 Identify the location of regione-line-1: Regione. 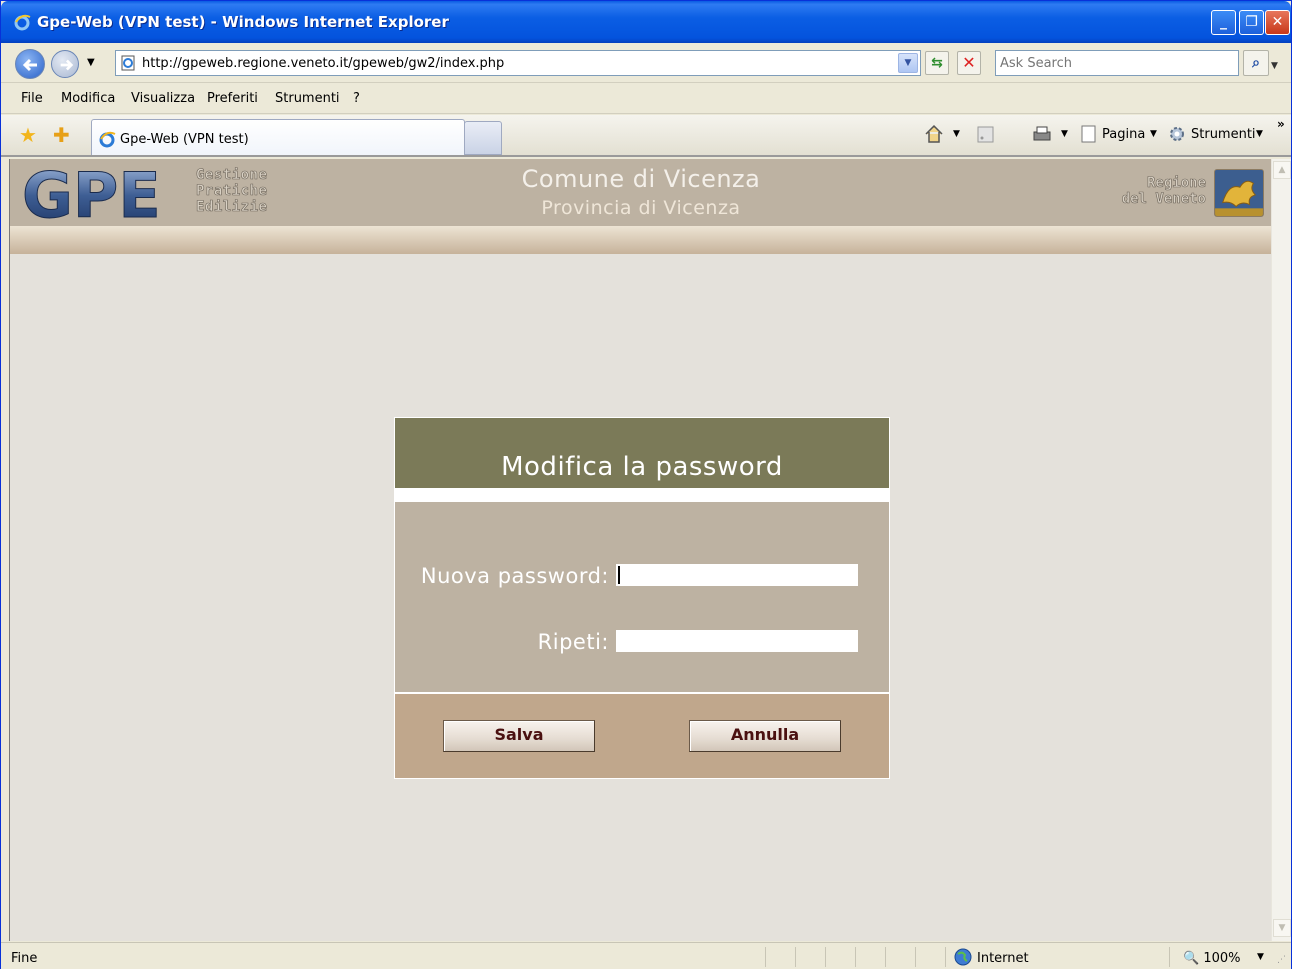
(1176, 183).